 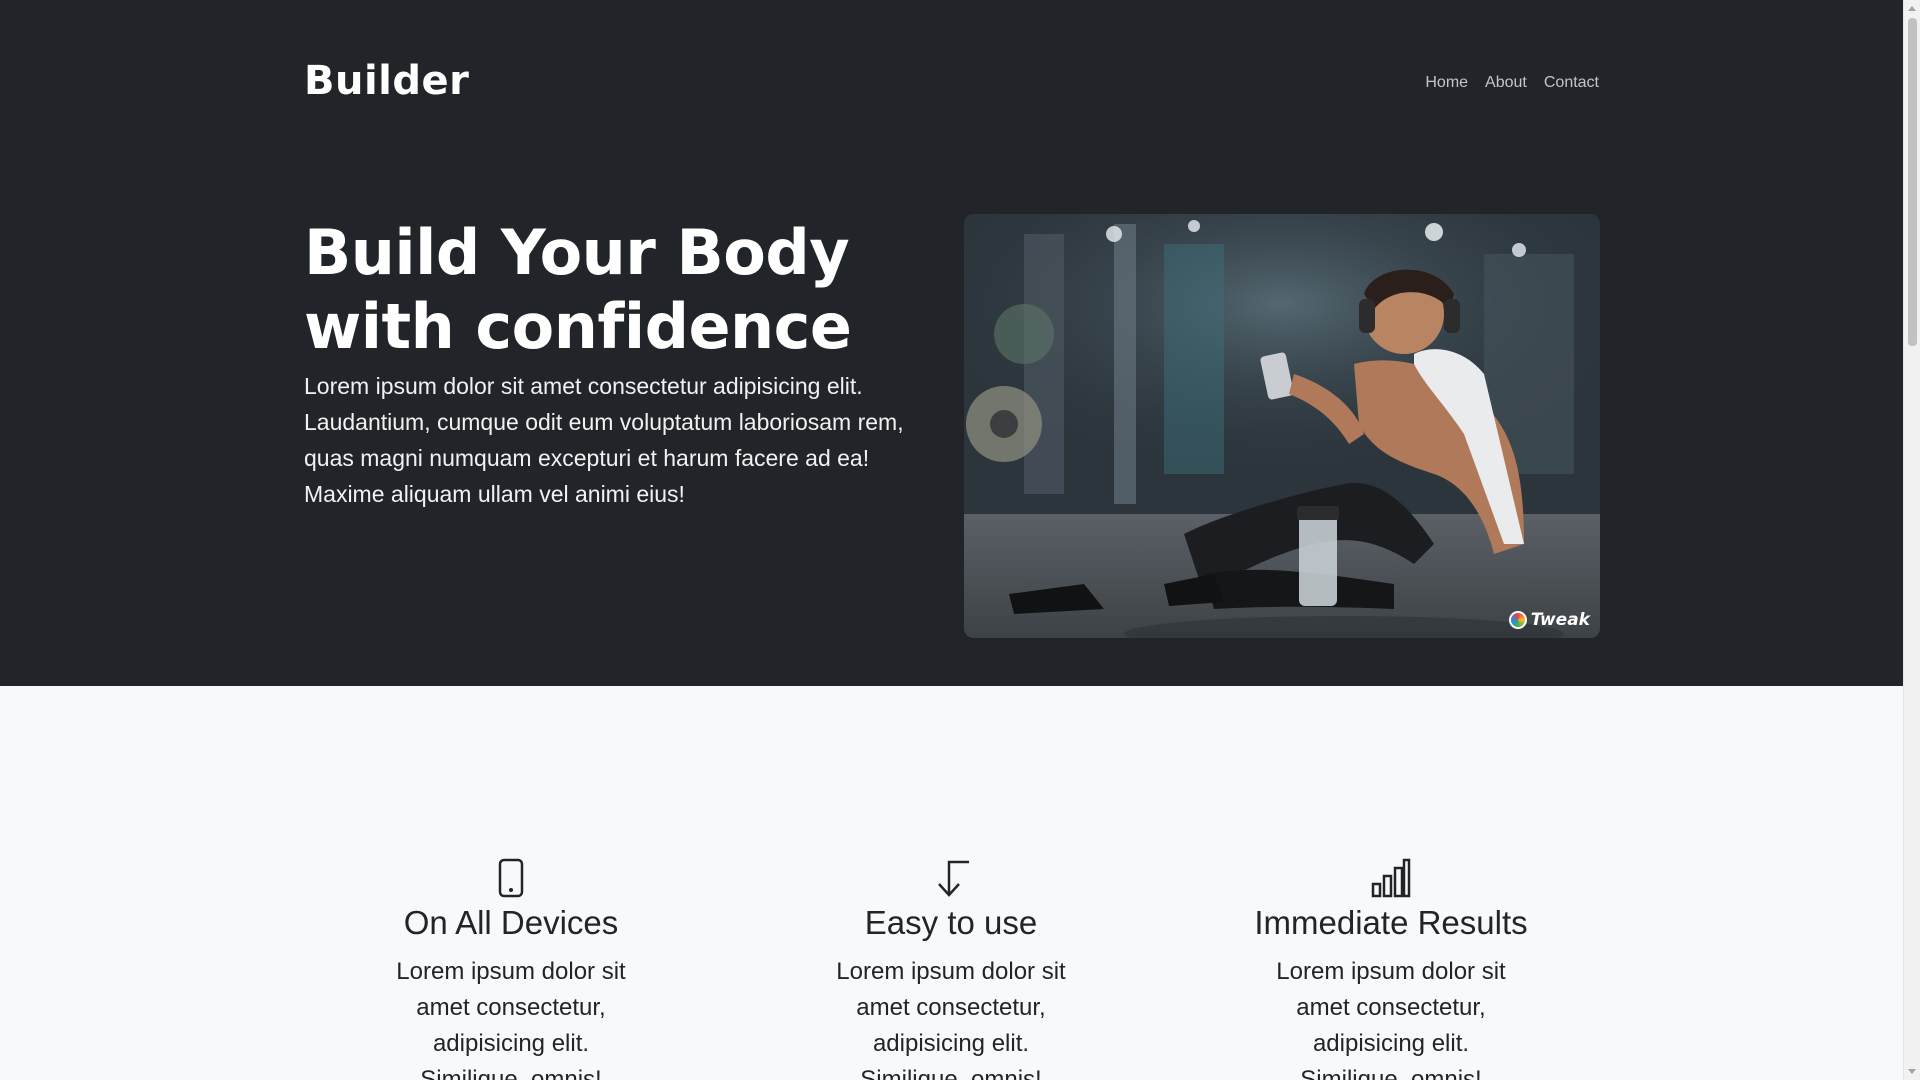 What do you see at coordinates (1517, 620) in the screenshot?
I see `watermark-logo-icon` at bounding box center [1517, 620].